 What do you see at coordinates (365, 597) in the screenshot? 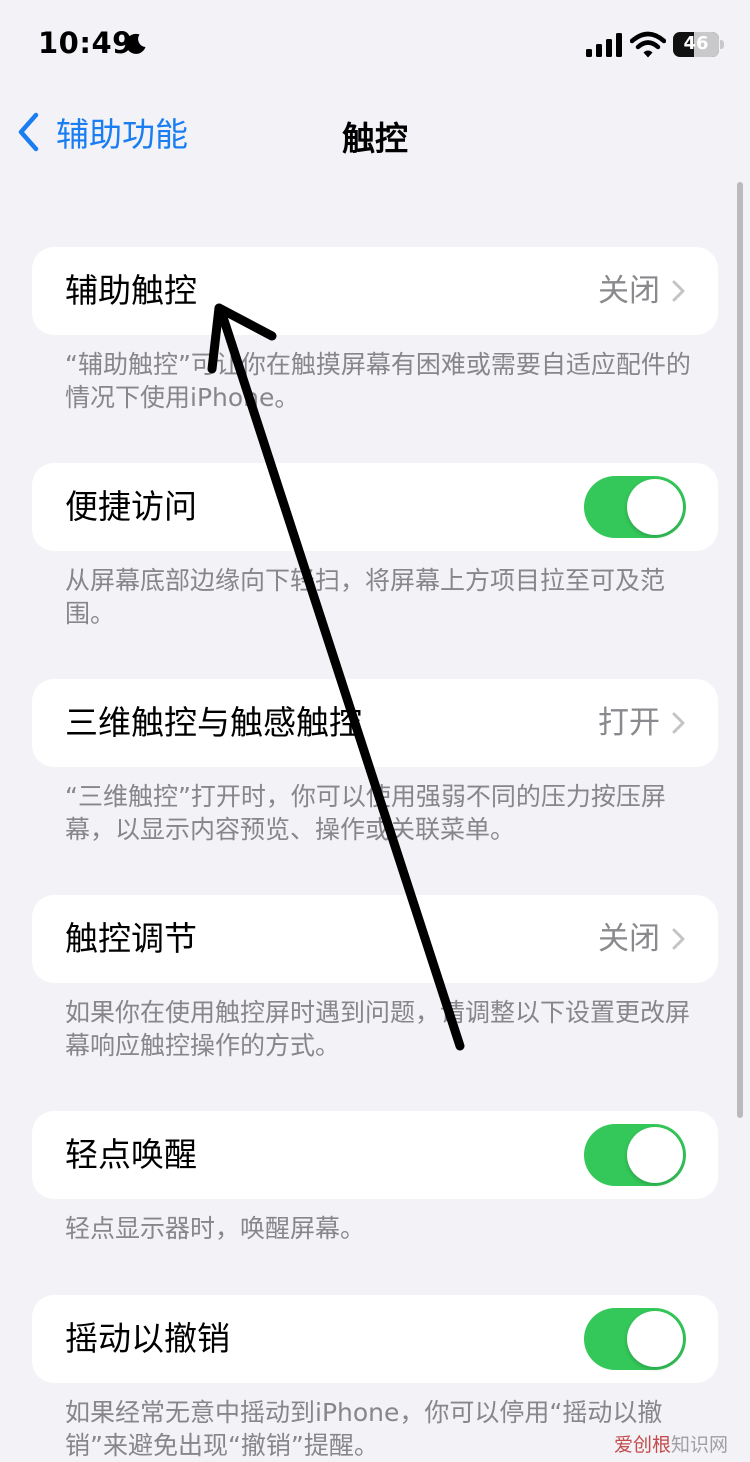
I see `row-description: 从屏幕底部边缘向下轻扫，将屏幕上方项目拉至可及范围。` at bounding box center [365, 597].